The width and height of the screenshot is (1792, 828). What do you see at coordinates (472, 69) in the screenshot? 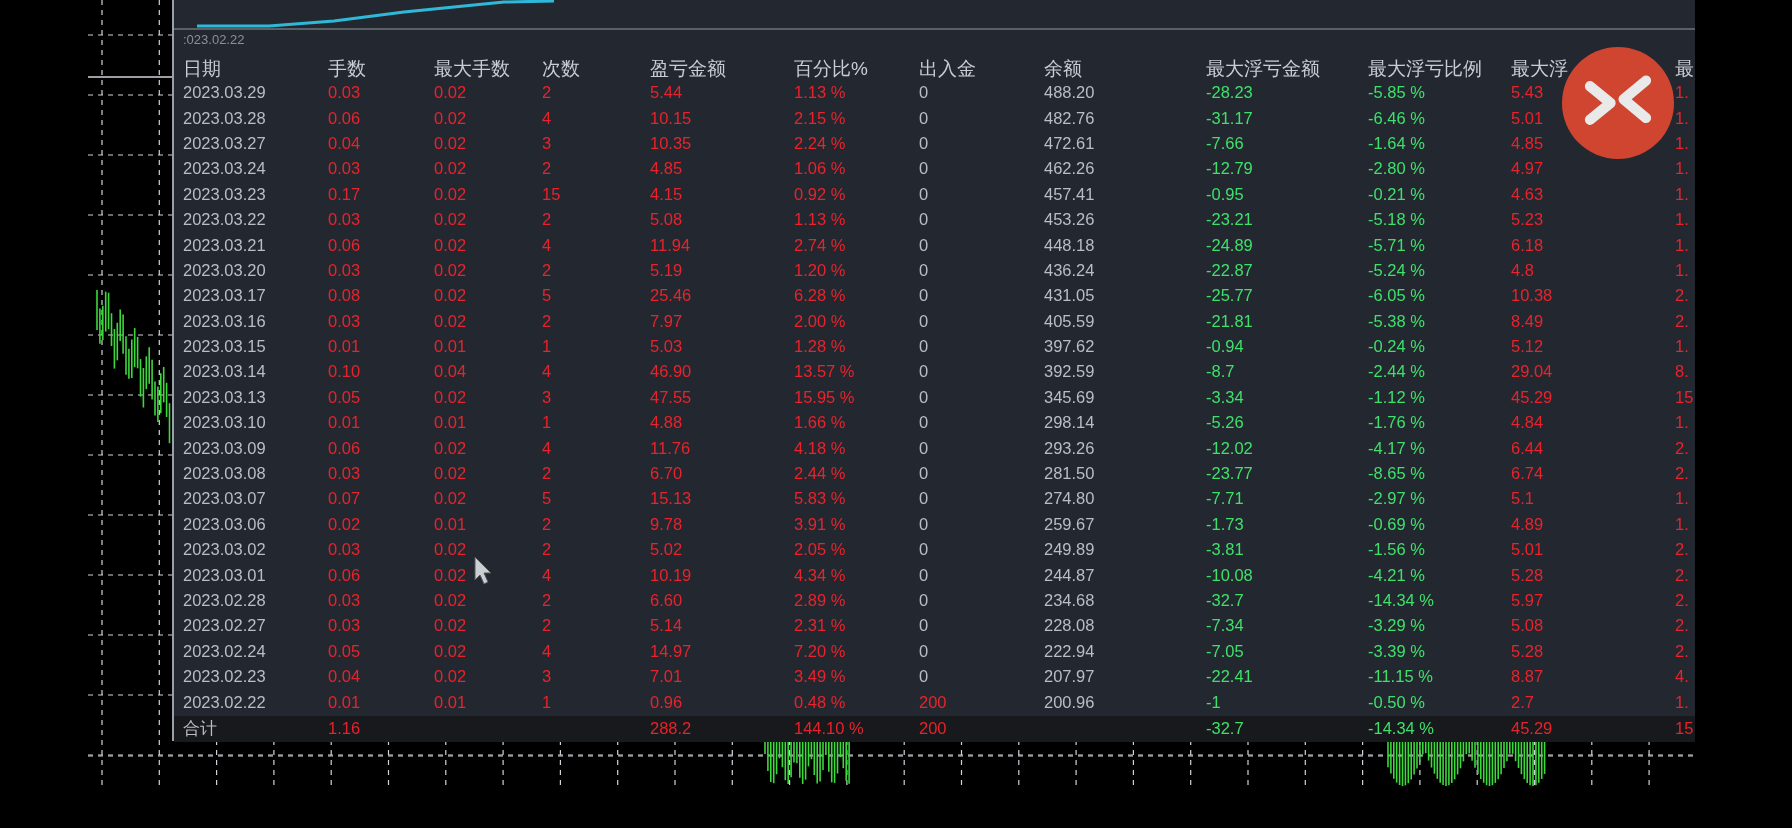
I see `column-header: 最大手数` at bounding box center [472, 69].